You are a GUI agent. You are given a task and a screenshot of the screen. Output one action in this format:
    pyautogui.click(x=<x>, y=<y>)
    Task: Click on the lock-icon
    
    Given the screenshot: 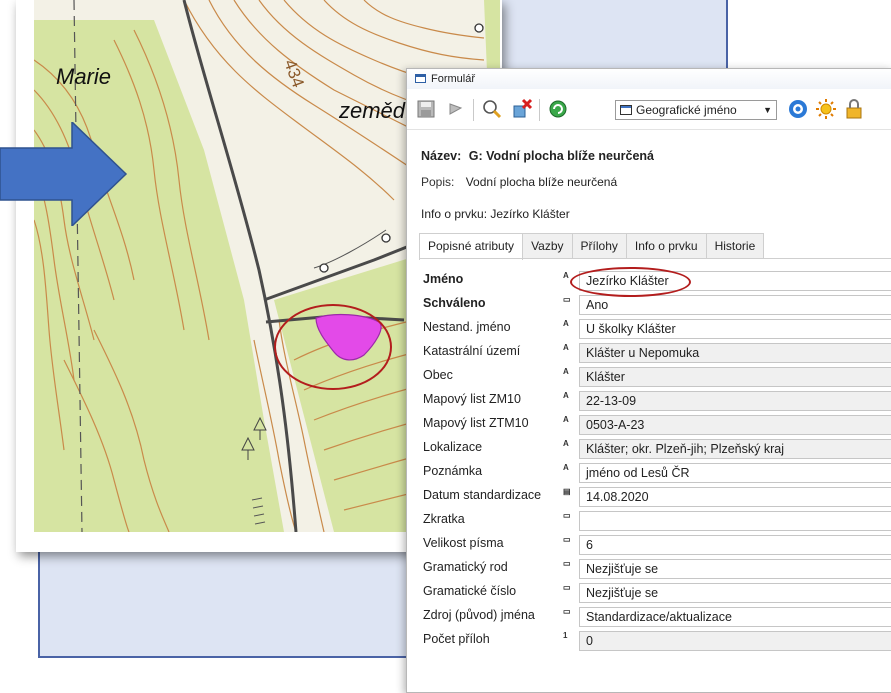 What is the action you would take?
    pyautogui.click(x=854, y=109)
    